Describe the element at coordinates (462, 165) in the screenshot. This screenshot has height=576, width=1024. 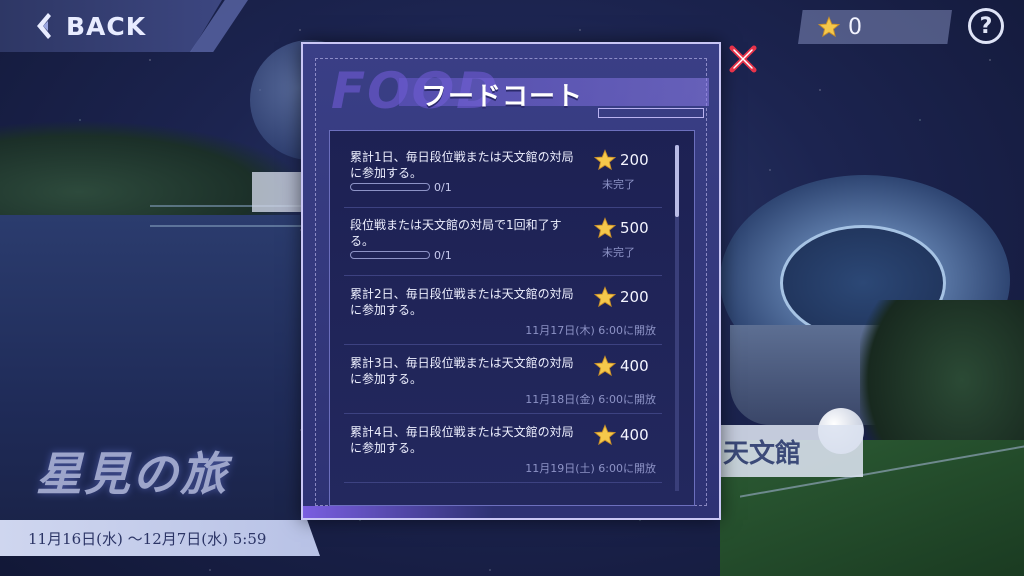
I see `mission-description: 累計1日、毎日段位戦または天文館の対局に参加する。` at that location.